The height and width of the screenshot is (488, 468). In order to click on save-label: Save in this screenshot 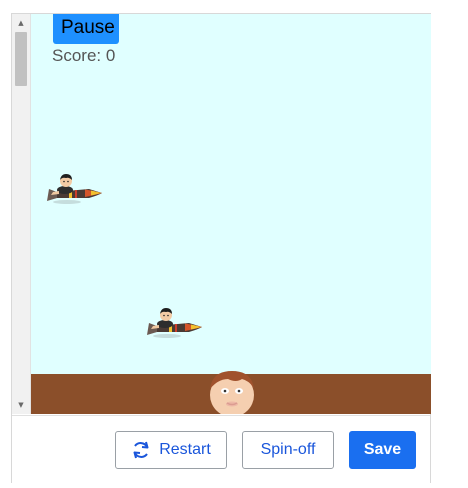, I will do `click(382, 449)`.